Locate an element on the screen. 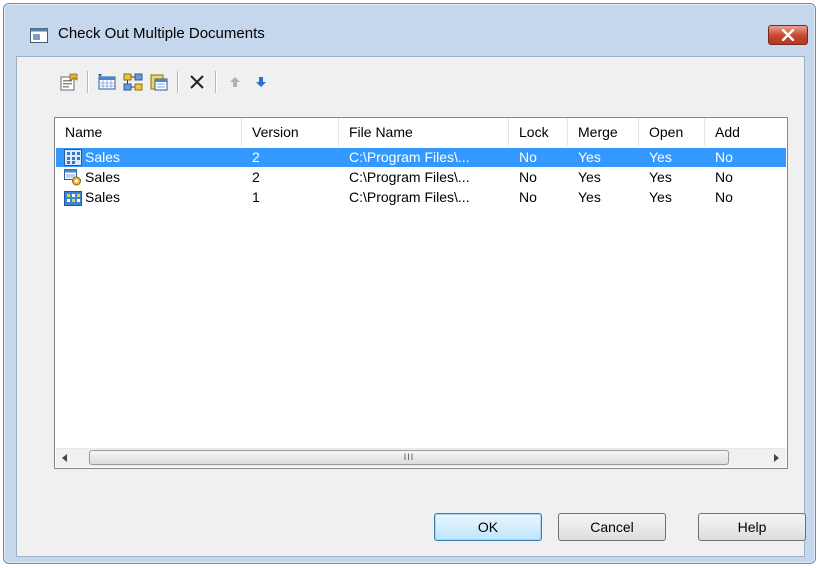 The height and width of the screenshot is (568, 821). close-icon is located at coordinates (788, 35).